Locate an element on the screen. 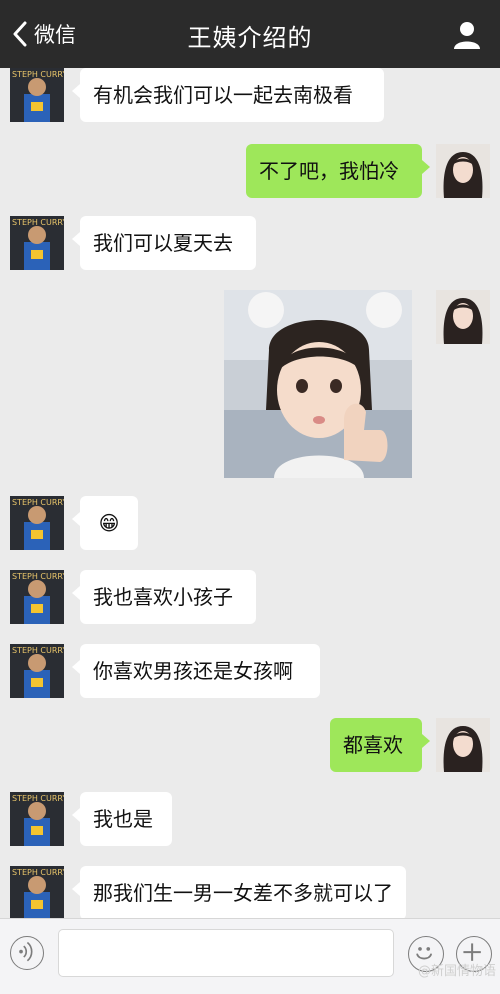 The width and height of the screenshot is (500, 994). navigation-bar: 微信 王姨介绍的 is located at coordinates (250, 34).